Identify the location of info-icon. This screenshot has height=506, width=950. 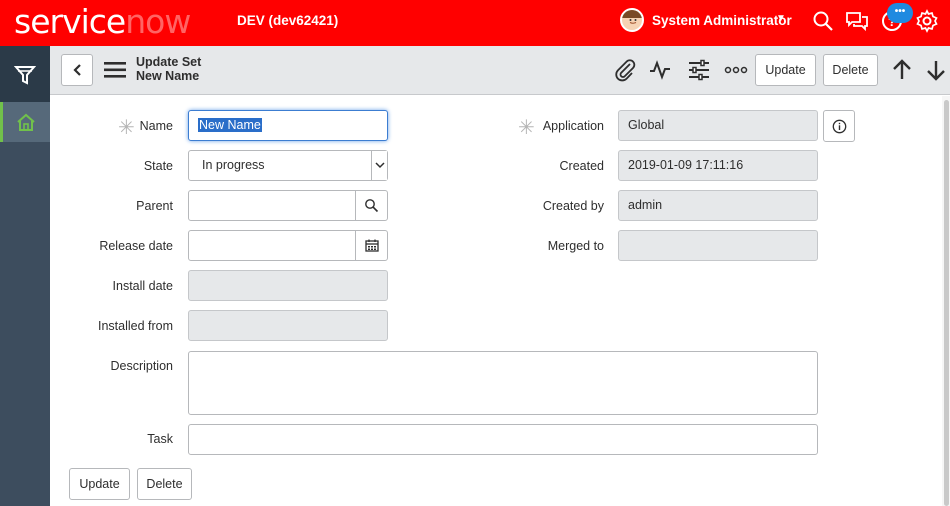
(839, 126).